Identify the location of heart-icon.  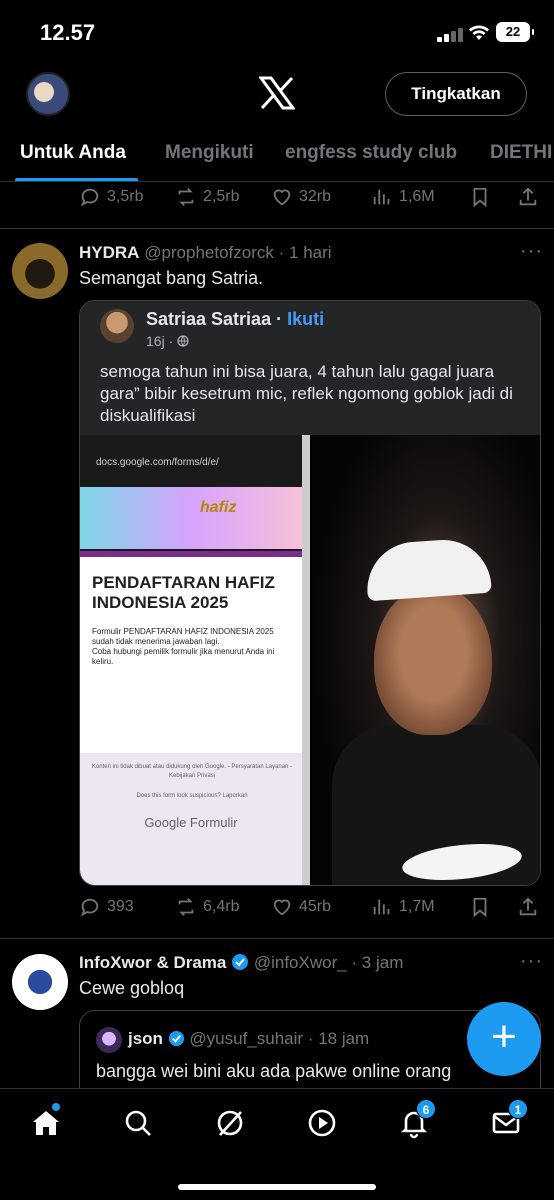
(282, 197).